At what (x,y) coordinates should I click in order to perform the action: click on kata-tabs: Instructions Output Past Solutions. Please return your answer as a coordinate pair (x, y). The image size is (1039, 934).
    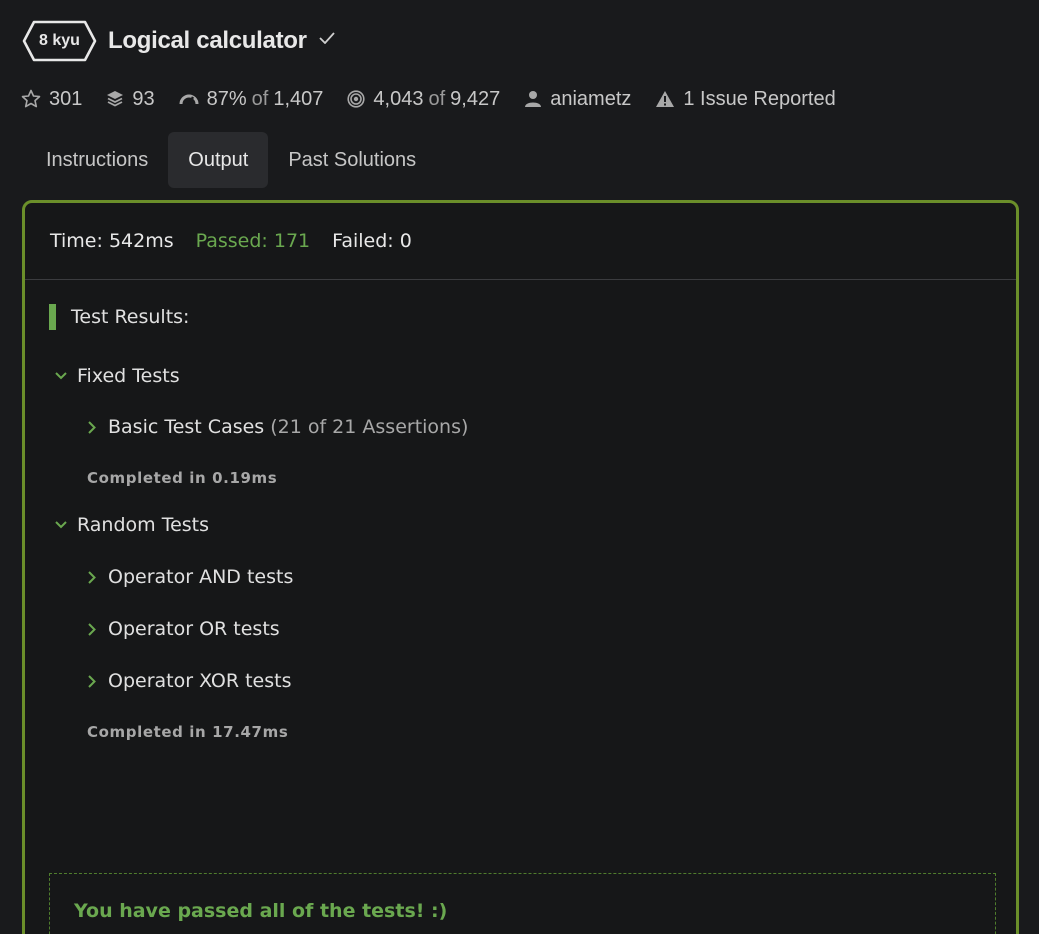
    Looking at the image, I should click on (231, 160).